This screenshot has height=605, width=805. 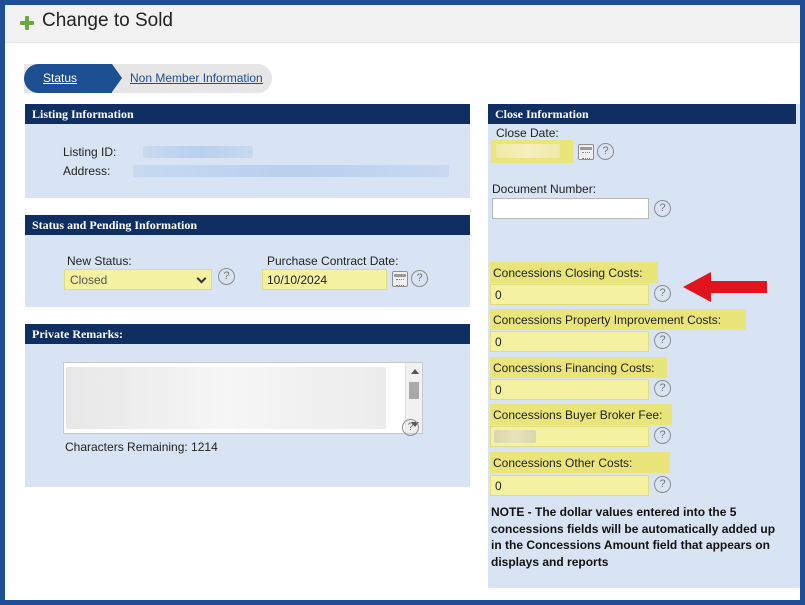 I want to click on tab-bar: Status Non Member Information, so click(x=148, y=78).